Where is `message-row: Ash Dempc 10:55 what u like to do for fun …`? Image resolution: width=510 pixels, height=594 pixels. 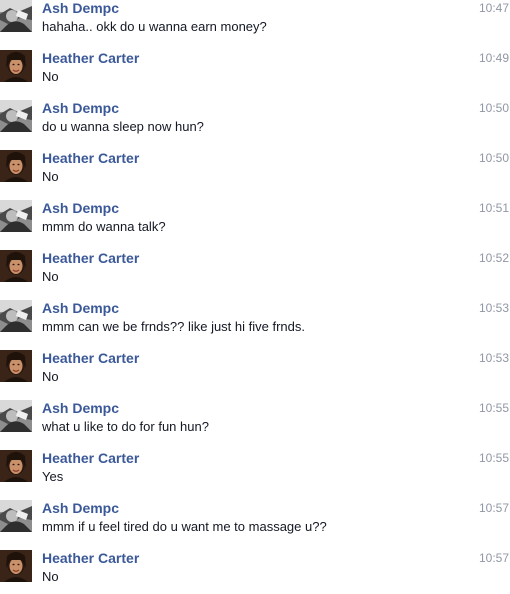 message-row: Ash Dempc 10:55 what u like to do for fun … is located at coordinates (255, 419).